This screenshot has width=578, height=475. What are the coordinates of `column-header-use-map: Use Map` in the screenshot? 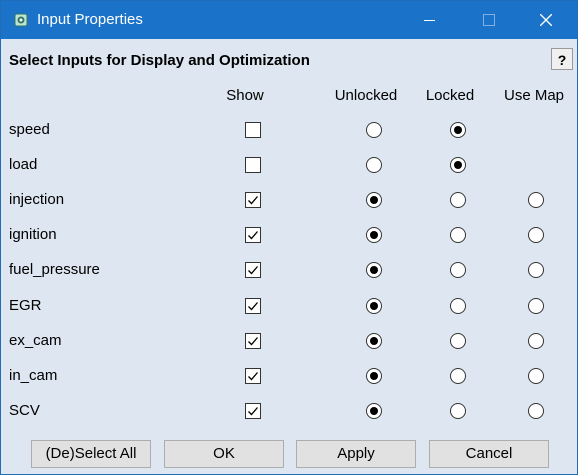 It's located at (534, 95).